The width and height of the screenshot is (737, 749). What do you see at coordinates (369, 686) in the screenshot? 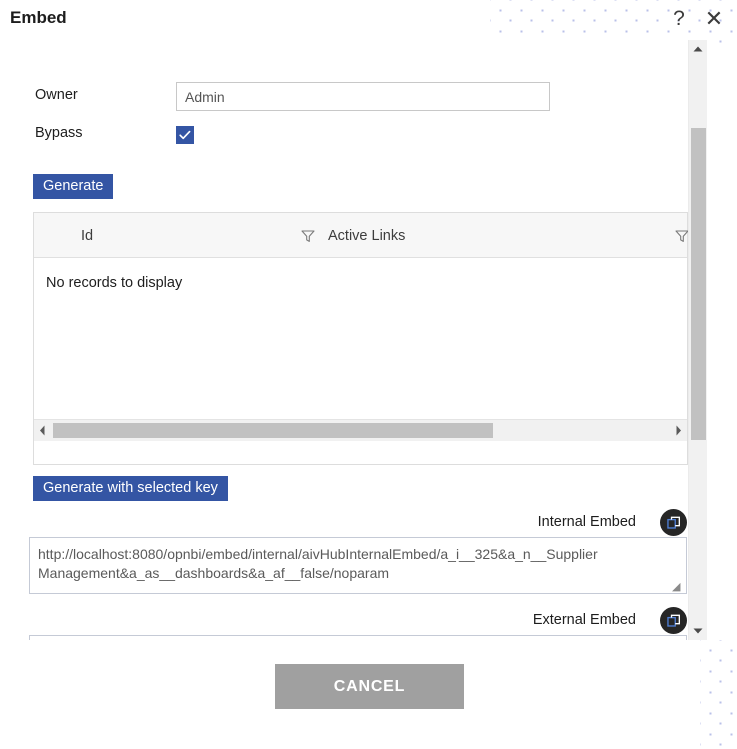
I see `cancel-button: CANCEL` at bounding box center [369, 686].